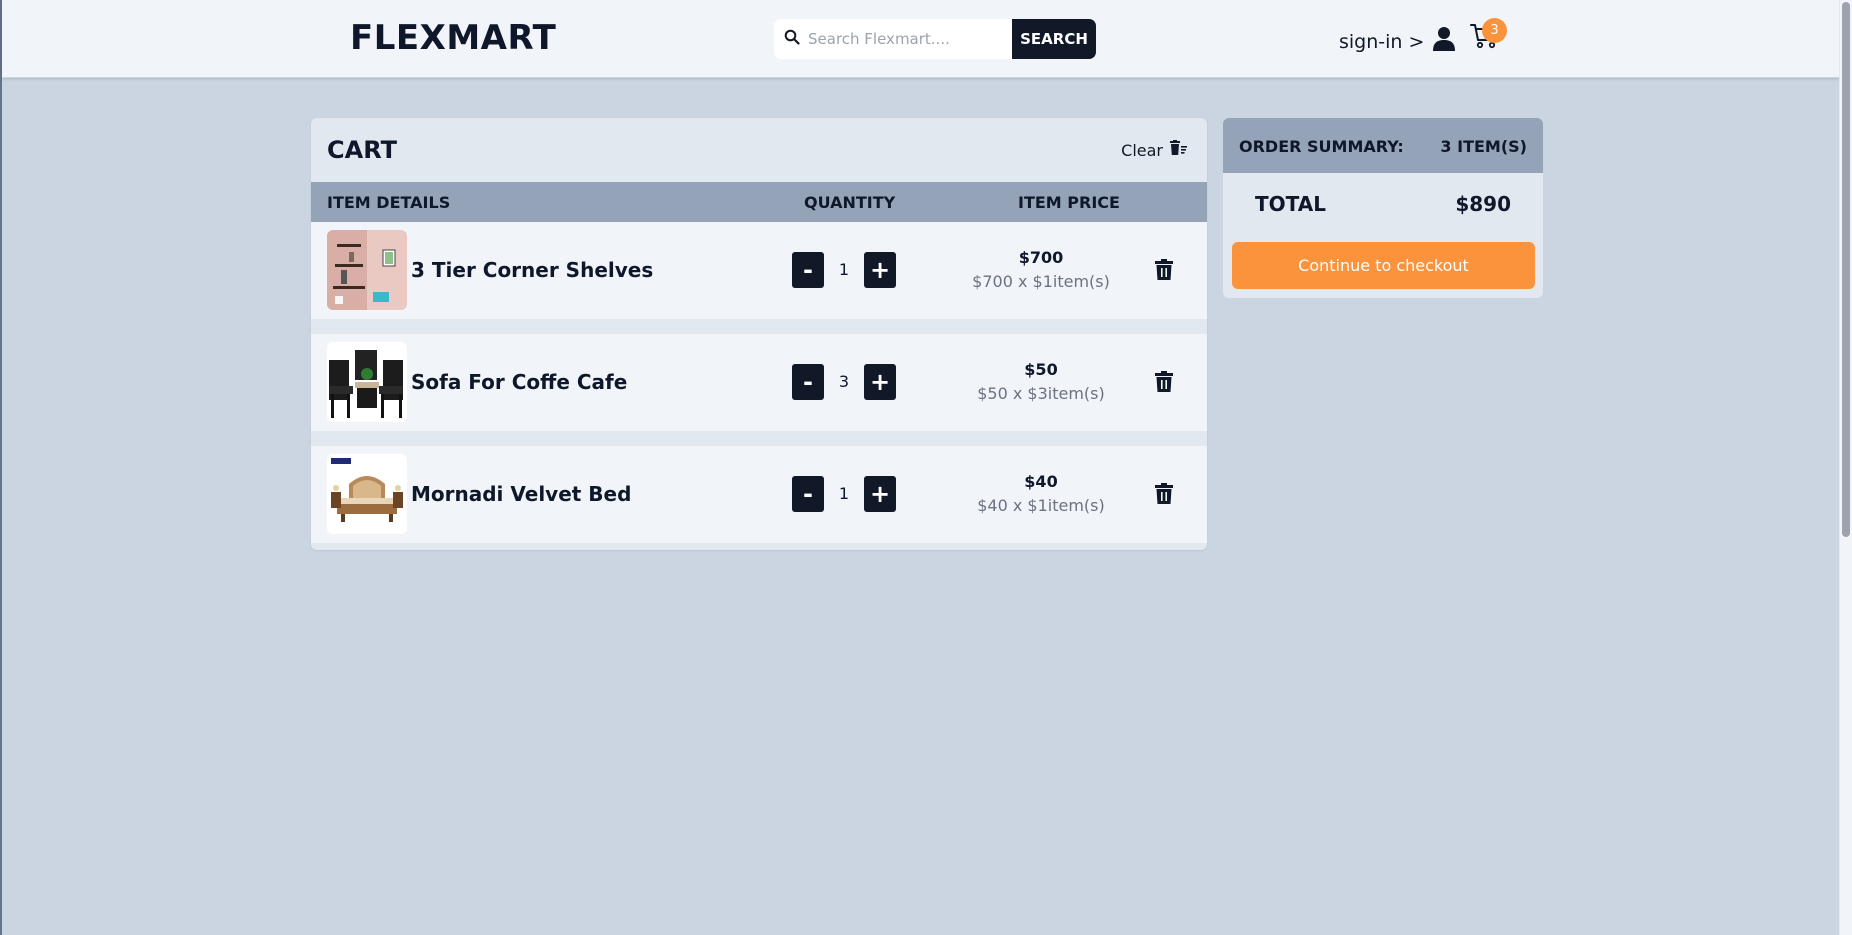  Describe the element at coordinates (1142, 150) in the screenshot. I see `clear-label: Clear` at that location.